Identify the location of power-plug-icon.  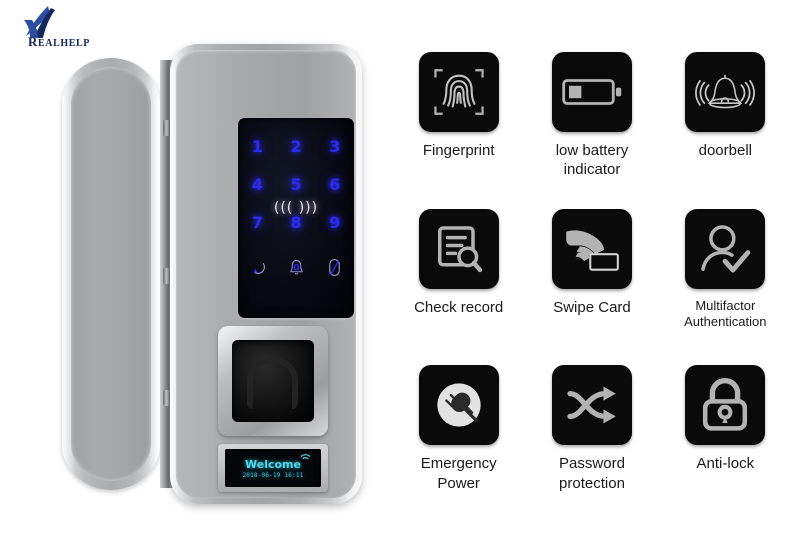
(458, 405).